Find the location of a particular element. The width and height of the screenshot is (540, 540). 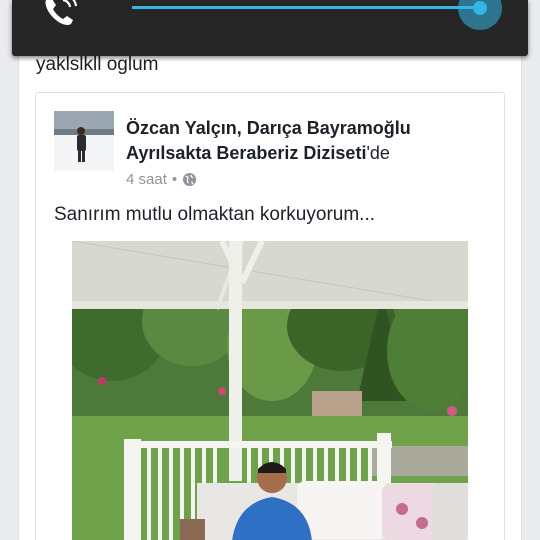

author-suffix: 'de is located at coordinates (378, 153).